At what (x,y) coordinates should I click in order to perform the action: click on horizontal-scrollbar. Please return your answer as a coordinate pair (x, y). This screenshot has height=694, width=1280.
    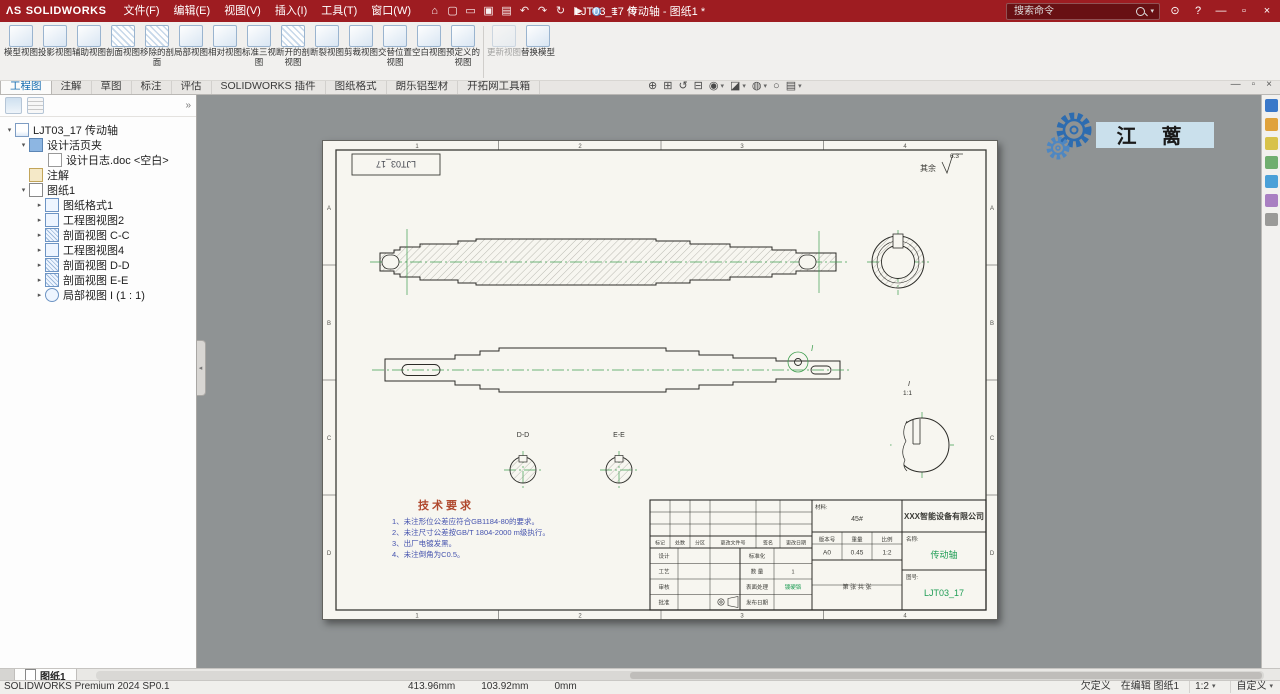
    Looking at the image, I should click on (680, 675).